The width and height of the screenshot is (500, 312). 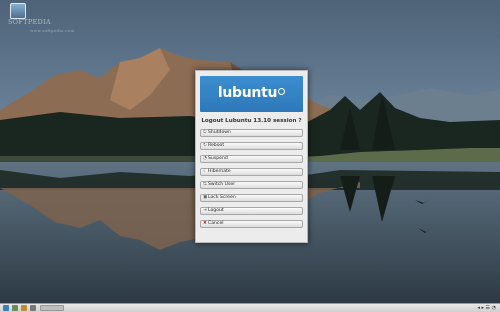 I want to click on watermark-text: SOFTPEDIA, so click(x=29, y=22).